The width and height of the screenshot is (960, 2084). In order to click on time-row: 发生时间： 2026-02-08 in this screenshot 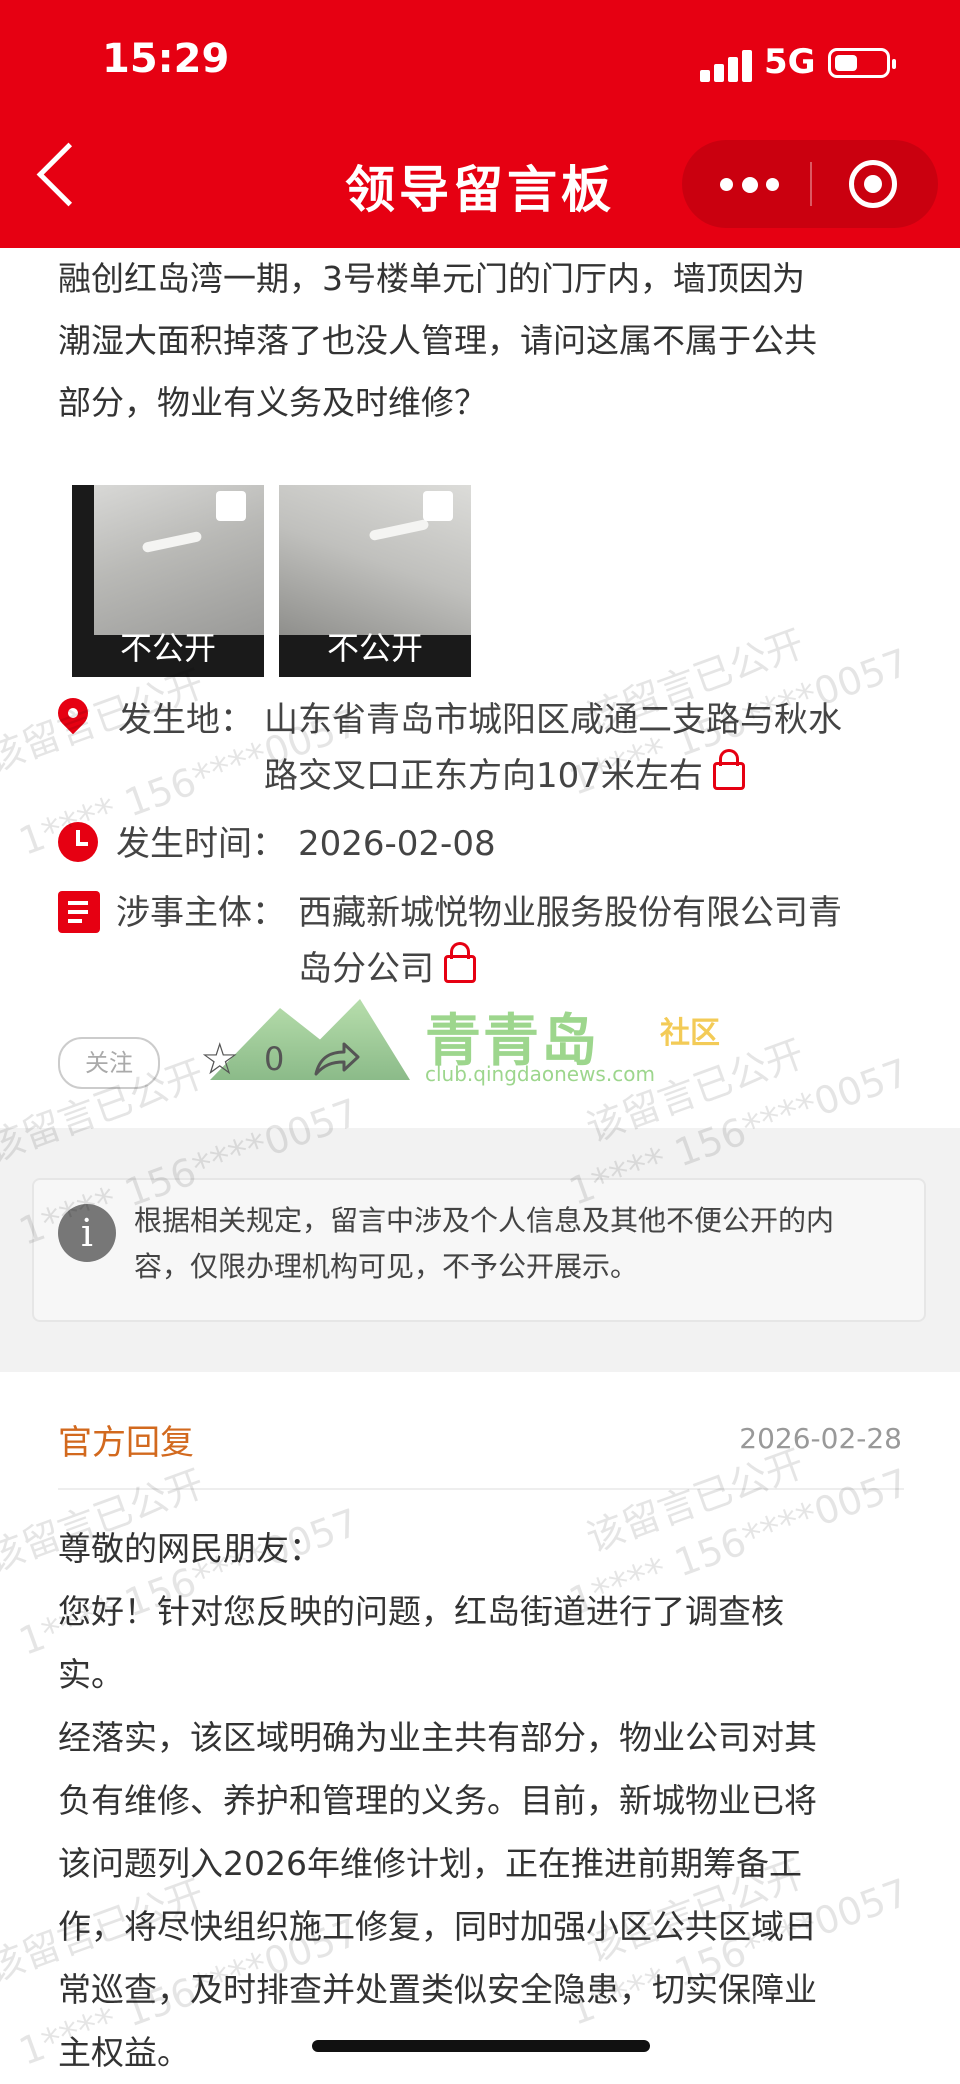, I will do `click(488, 844)`.